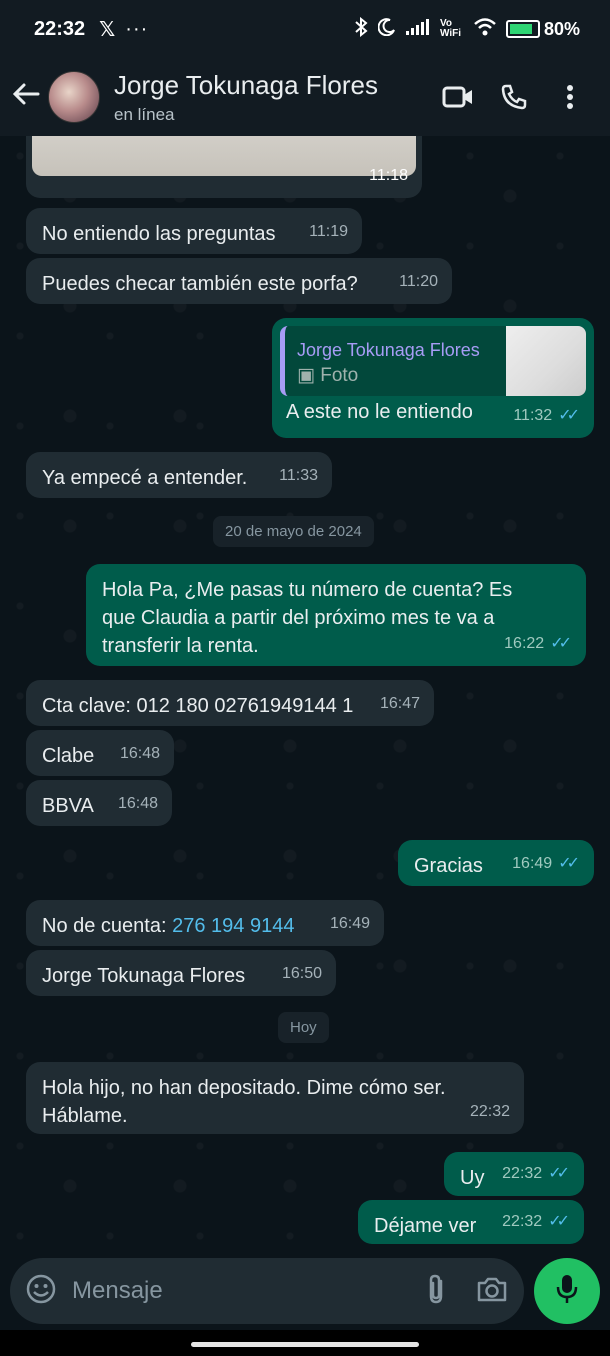 The height and width of the screenshot is (1356, 610). I want to click on message-text: Cta clave: 012 180 02761949144 1, so click(198, 706).